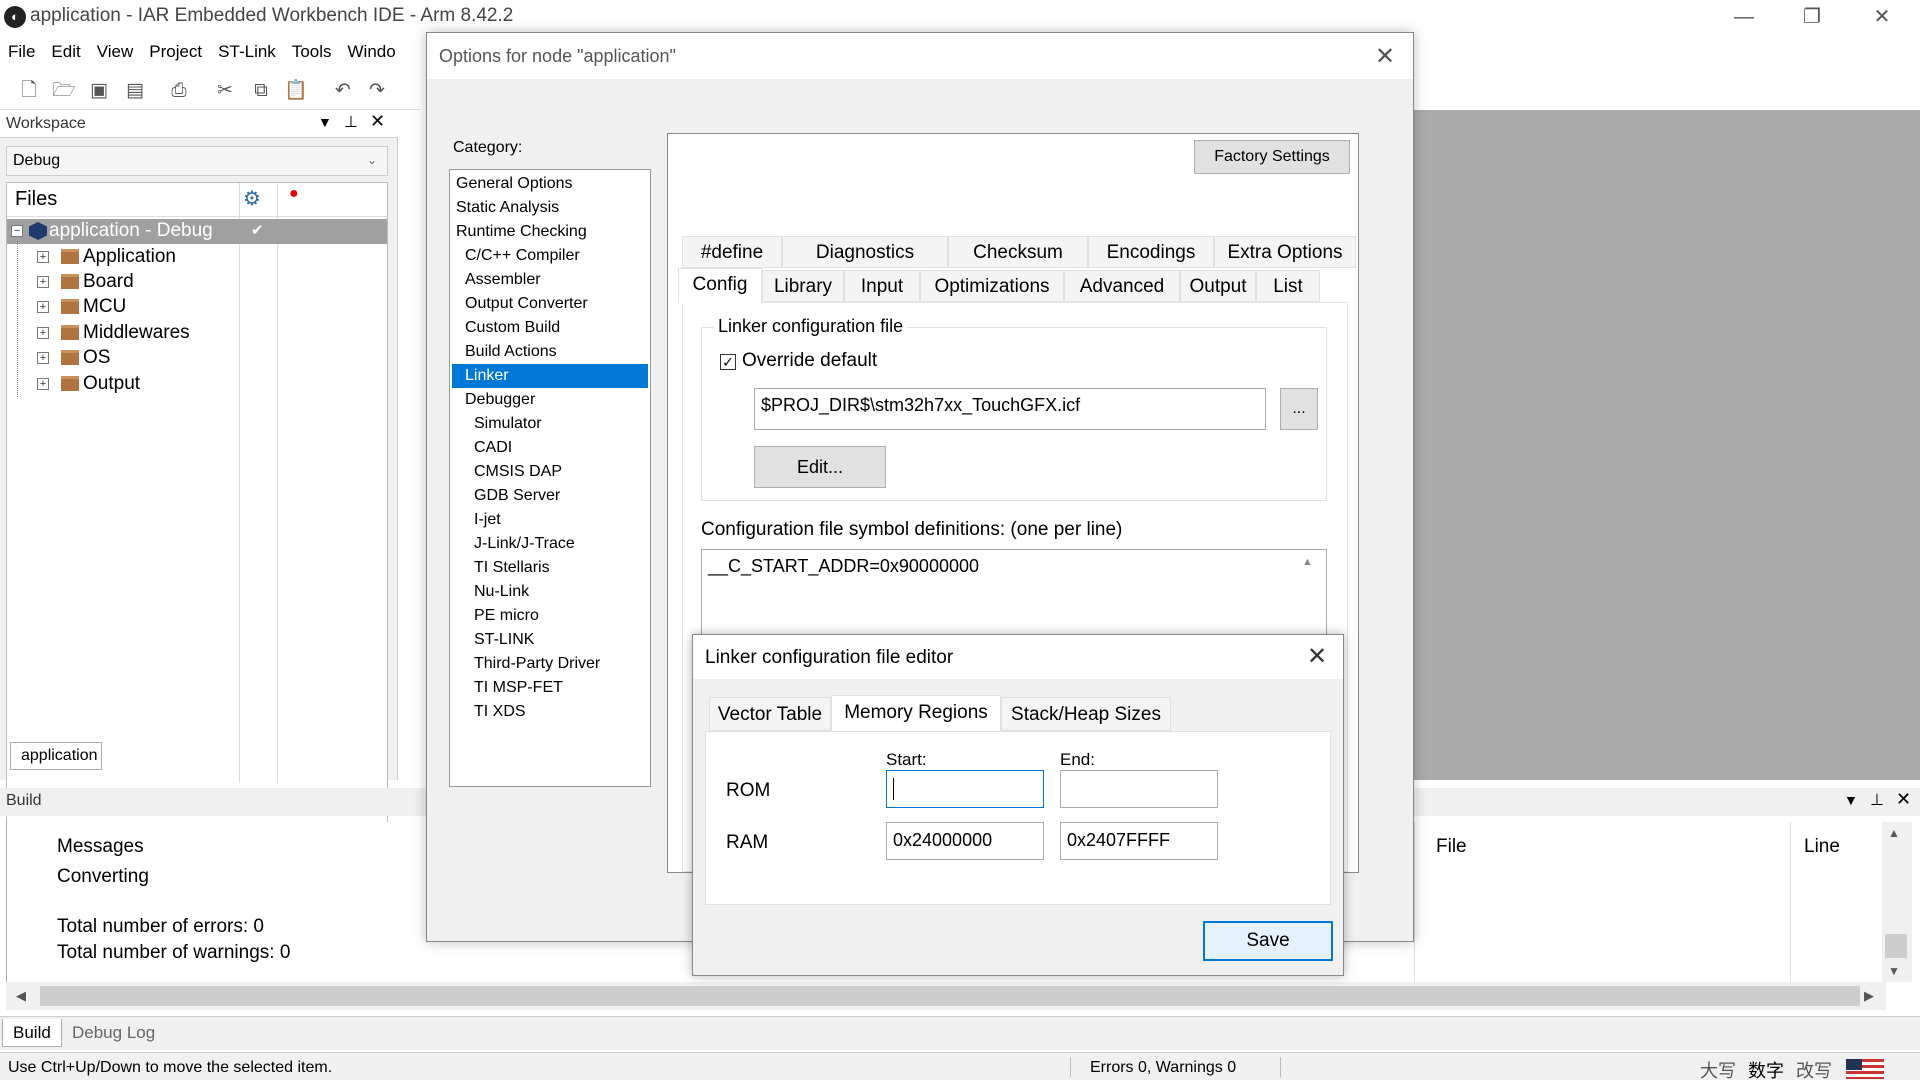 The image size is (1920, 1083). What do you see at coordinates (550, 376) in the screenshot?
I see `category-item: Linker` at bounding box center [550, 376].